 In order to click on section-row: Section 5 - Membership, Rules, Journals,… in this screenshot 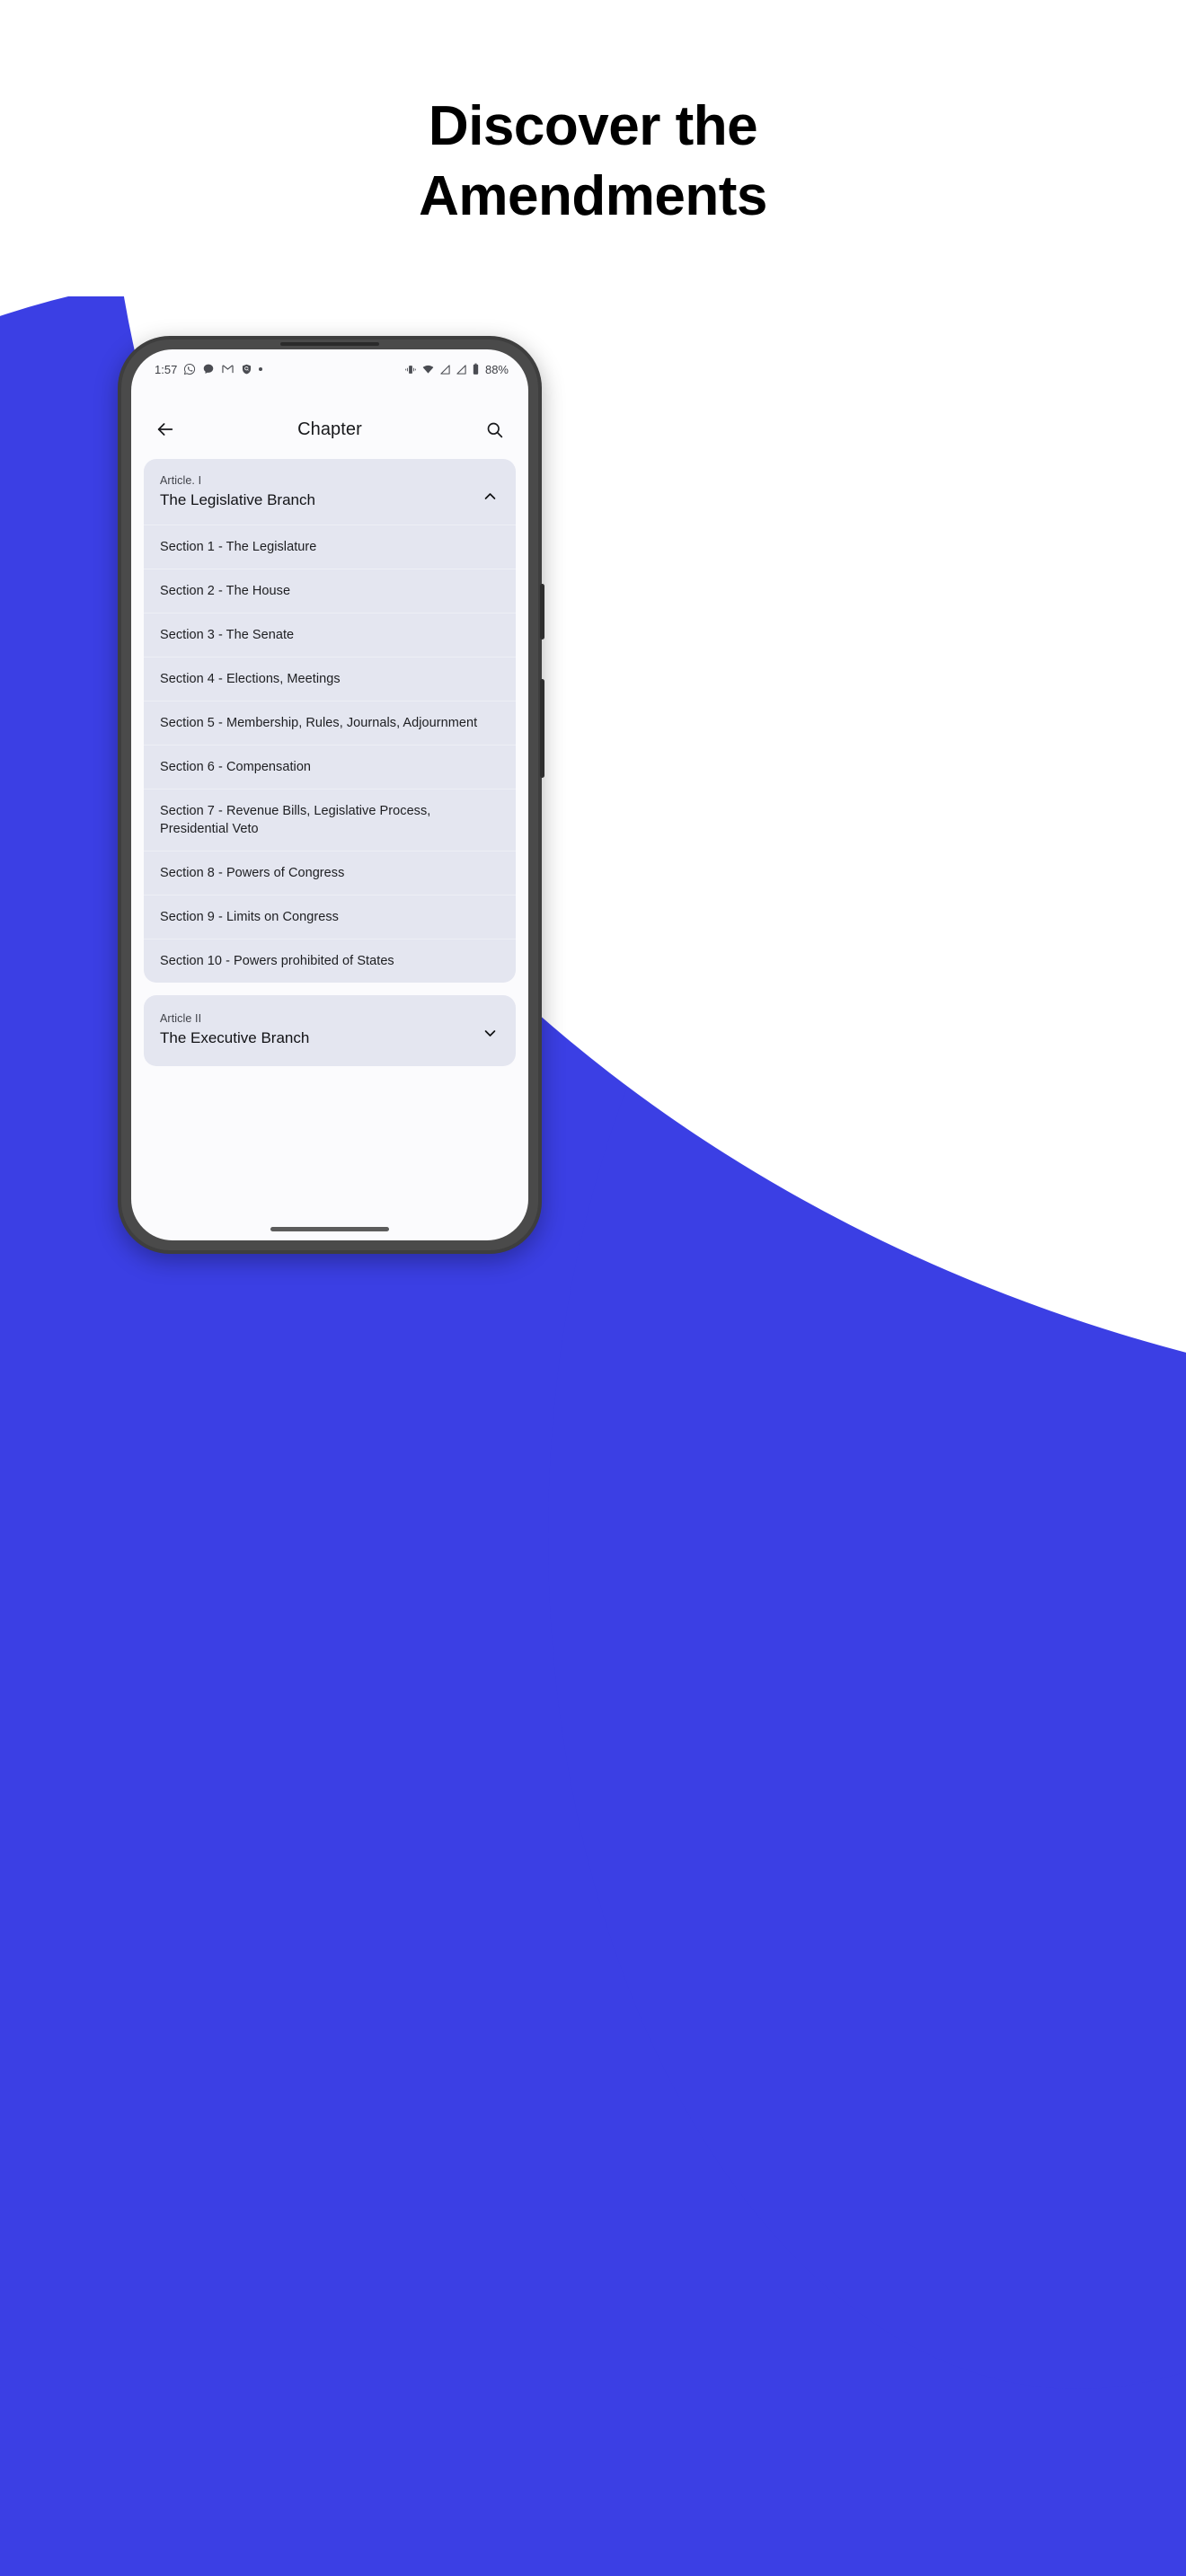, I will do `click(330, 722)`.